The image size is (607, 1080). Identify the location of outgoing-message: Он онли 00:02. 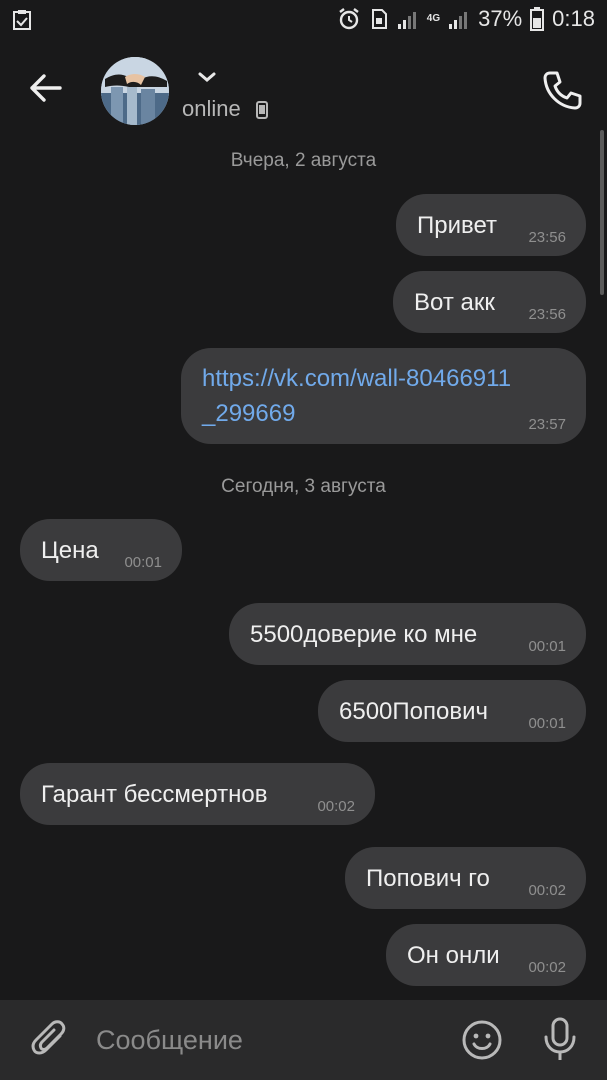
(486, 955).